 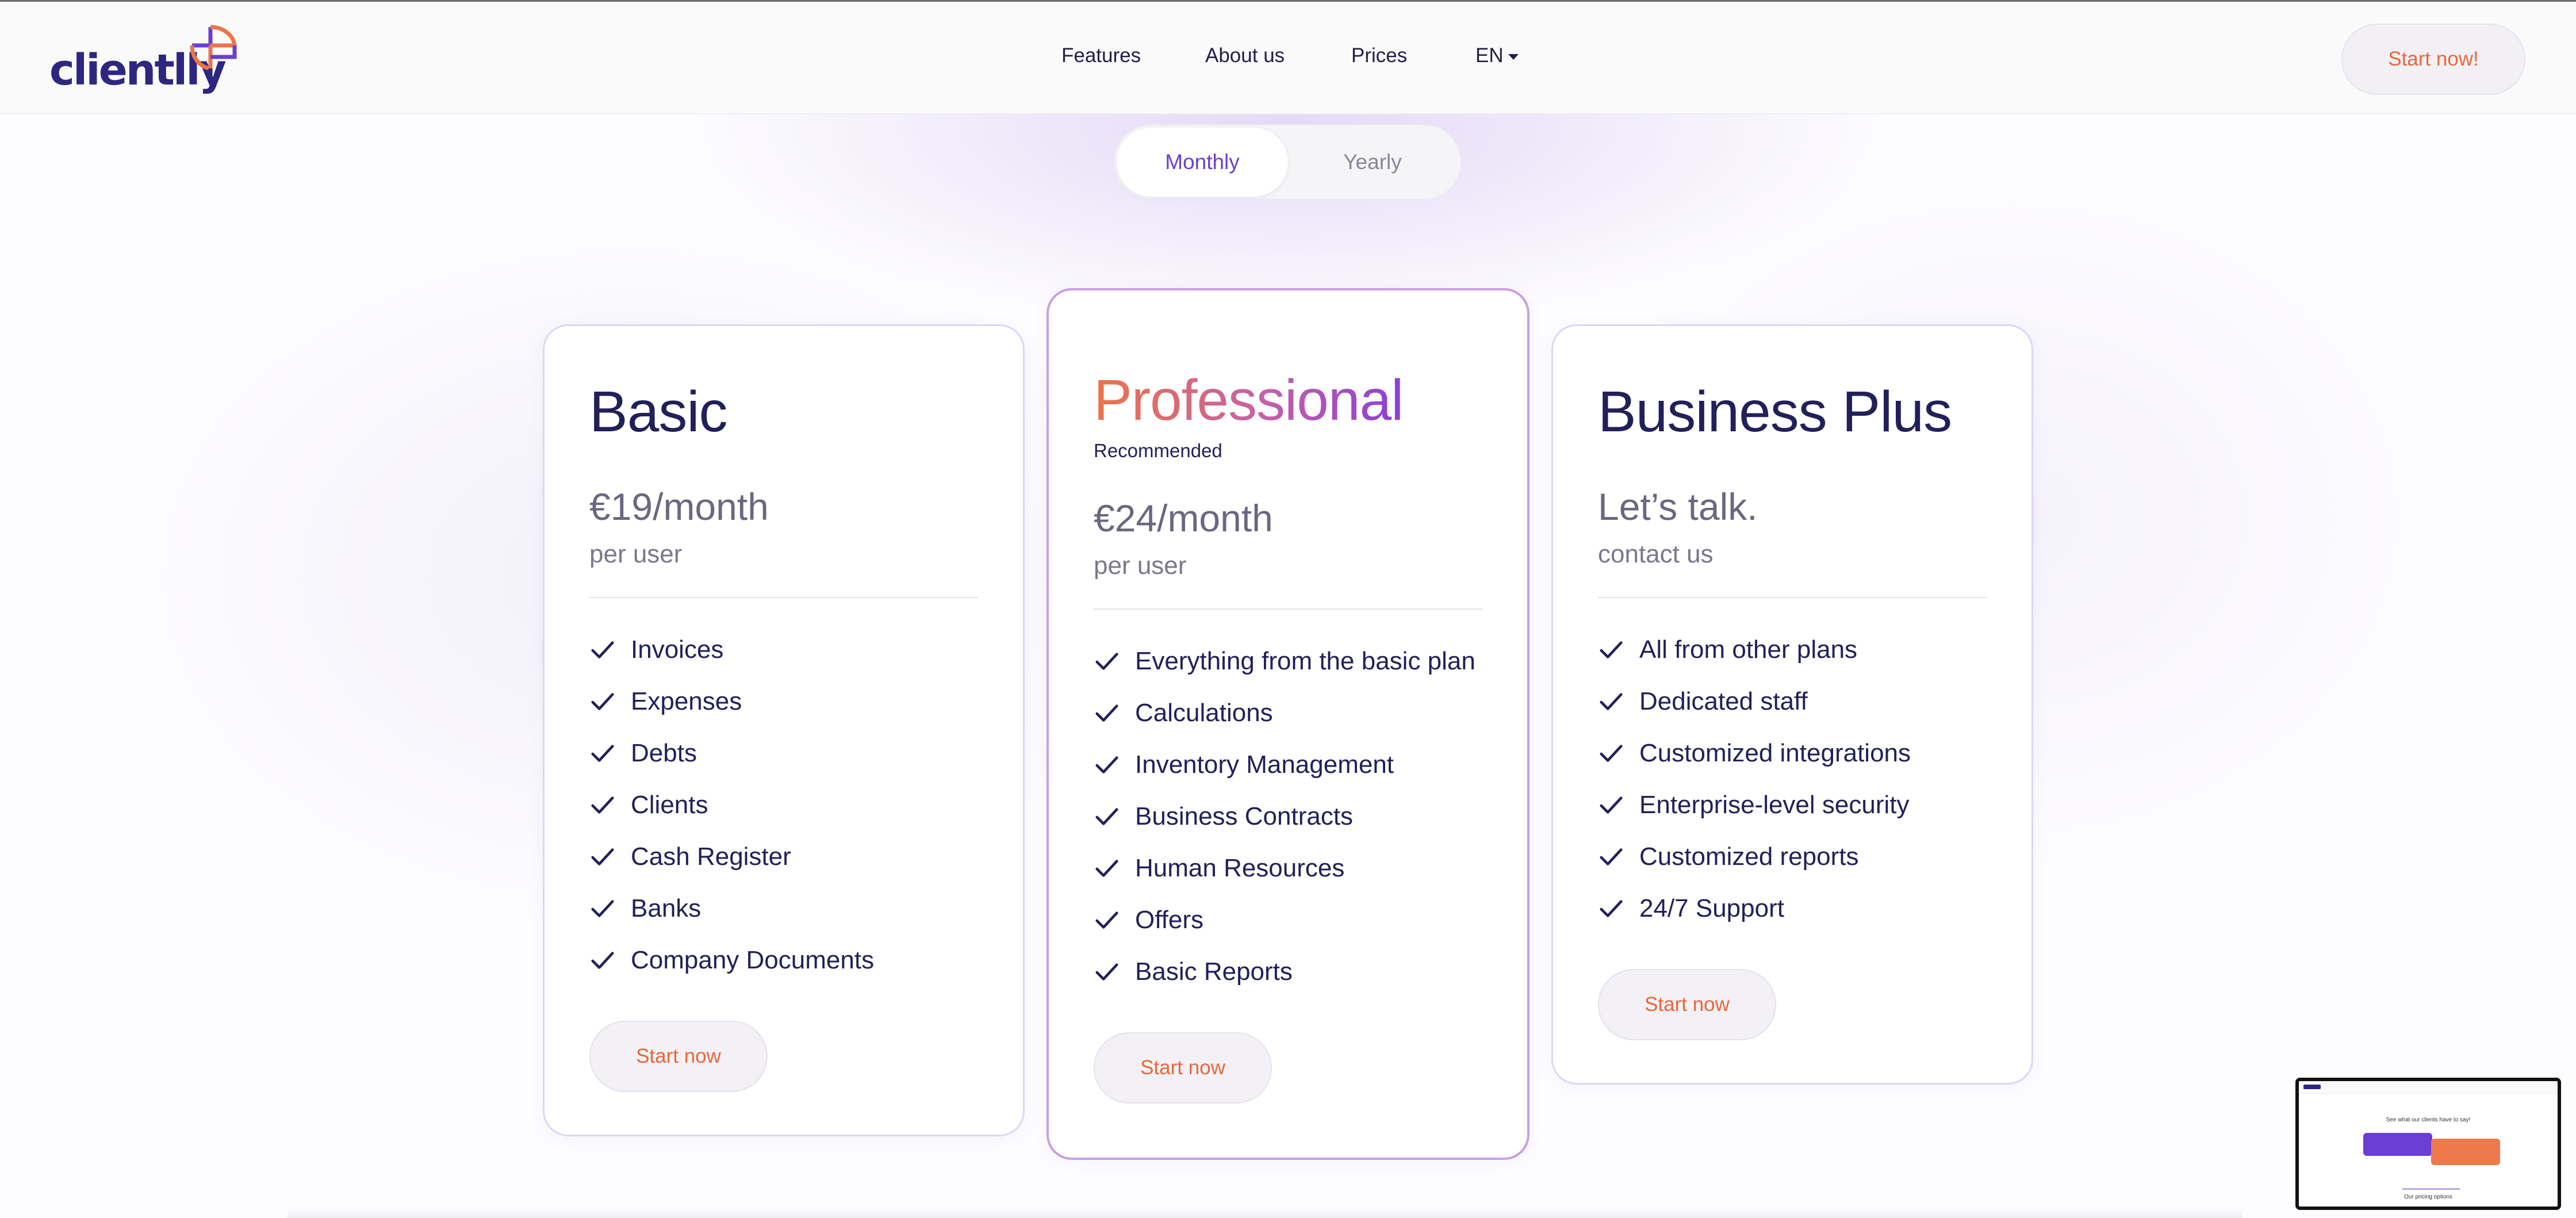 What do you see at coordinates (1158, 450) in the screenshot?
I see `recommended-badge: Recommended` at bounding box center [1158, 450].